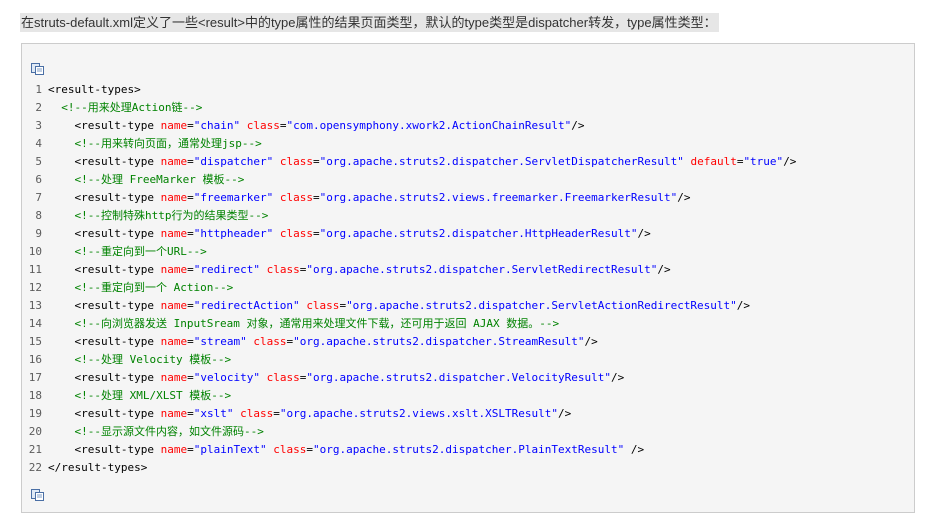 The width and height of the screenshot is (932, 519). I want to click on code-value: "xslt", so click(213, 413).